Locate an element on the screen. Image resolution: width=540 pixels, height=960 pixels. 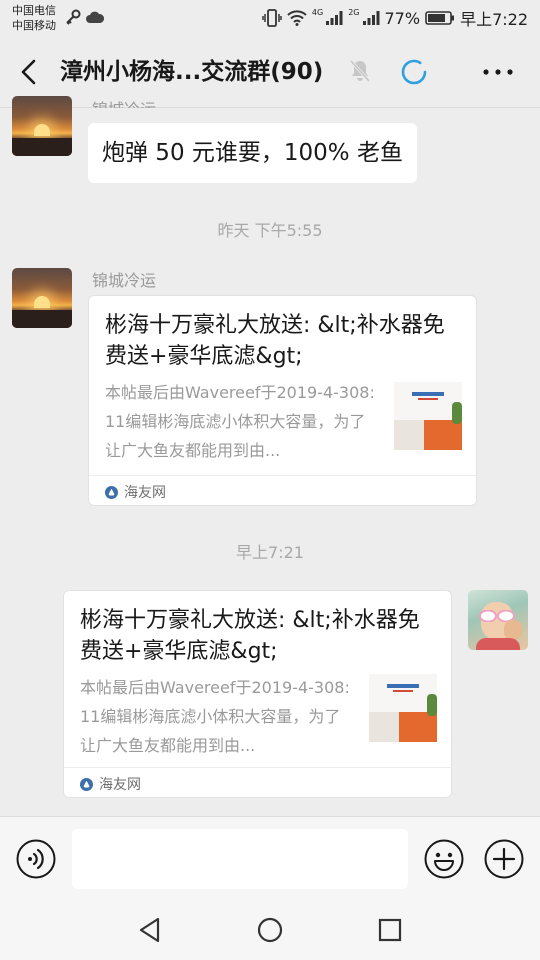
key-icon is located at coordinates (73, 17).